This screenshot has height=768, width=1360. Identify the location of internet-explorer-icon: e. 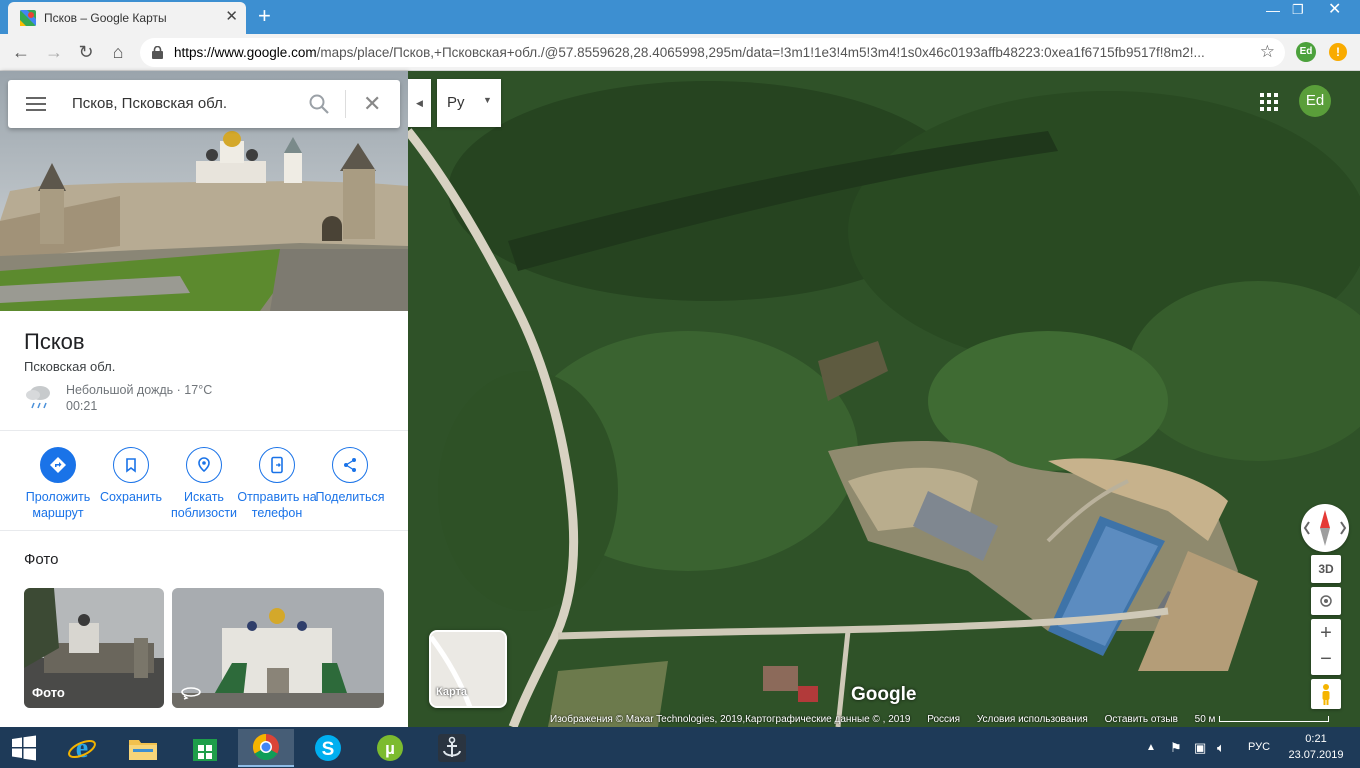
(82, 748).